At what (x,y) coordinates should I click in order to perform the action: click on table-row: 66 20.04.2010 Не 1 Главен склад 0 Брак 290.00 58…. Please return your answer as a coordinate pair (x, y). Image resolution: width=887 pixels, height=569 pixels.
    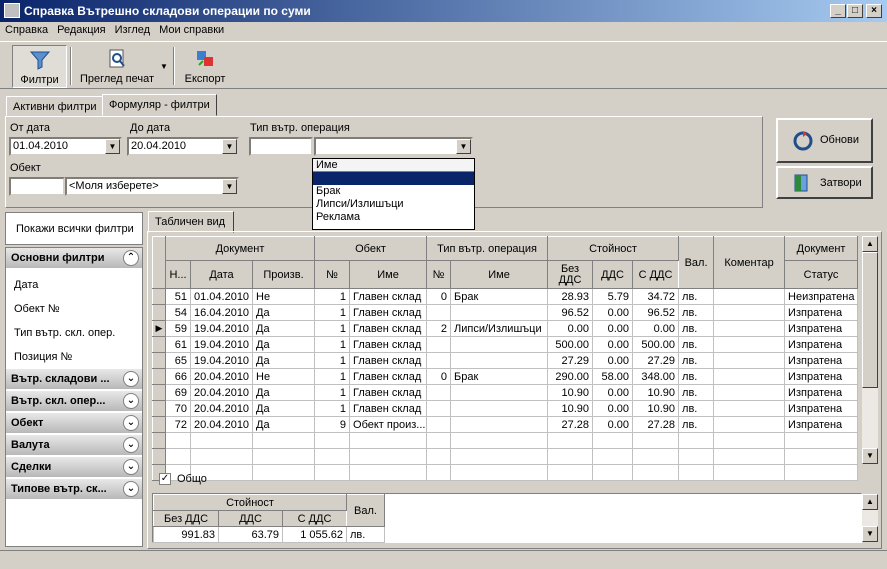
    Looking at the image, I should click on (505, 376).